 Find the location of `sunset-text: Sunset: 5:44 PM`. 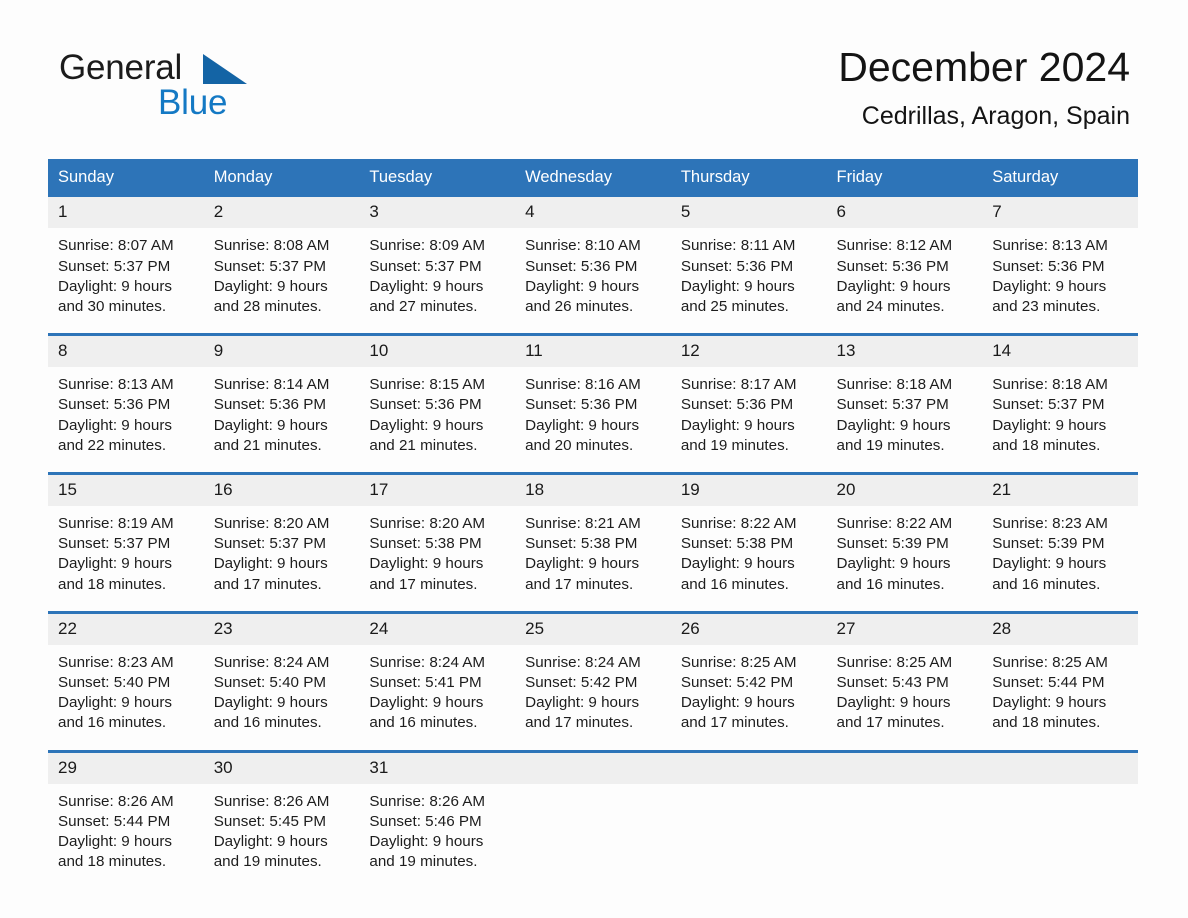

sunset-text: Sunset: 5:44 PM is located at coordinates (114, 821).